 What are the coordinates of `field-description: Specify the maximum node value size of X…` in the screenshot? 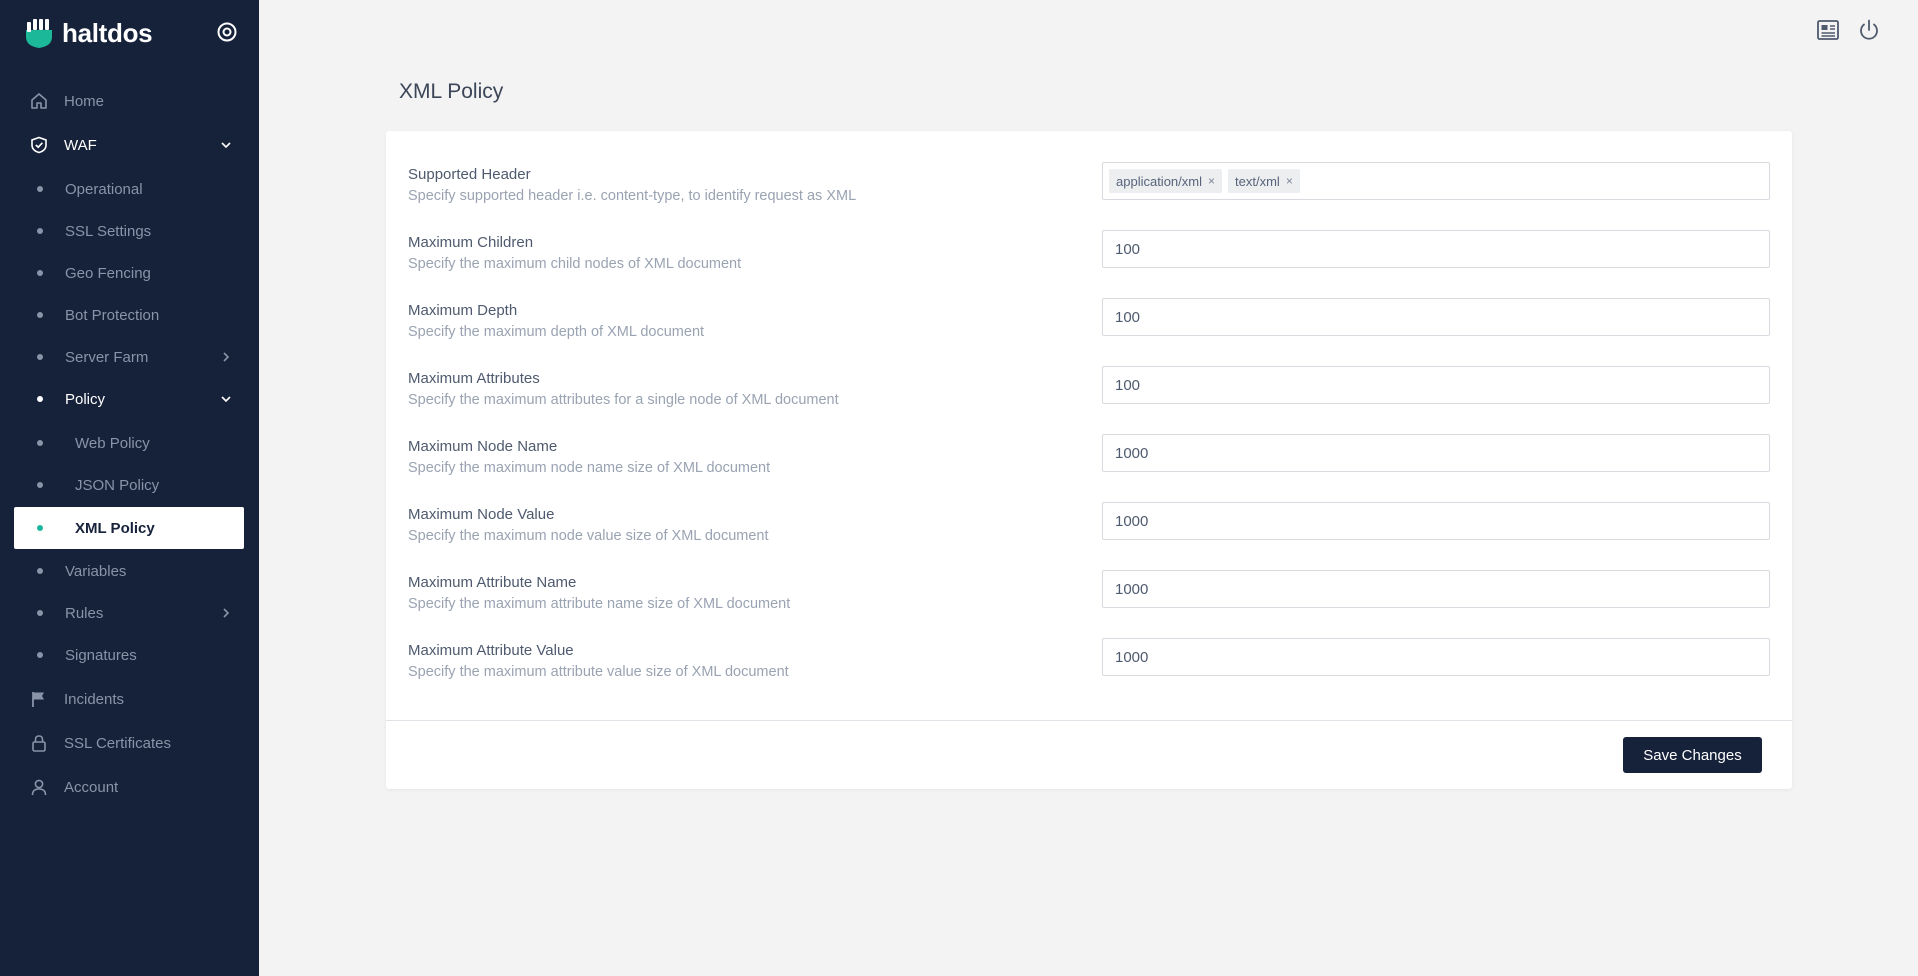 It's located at (588, 536).